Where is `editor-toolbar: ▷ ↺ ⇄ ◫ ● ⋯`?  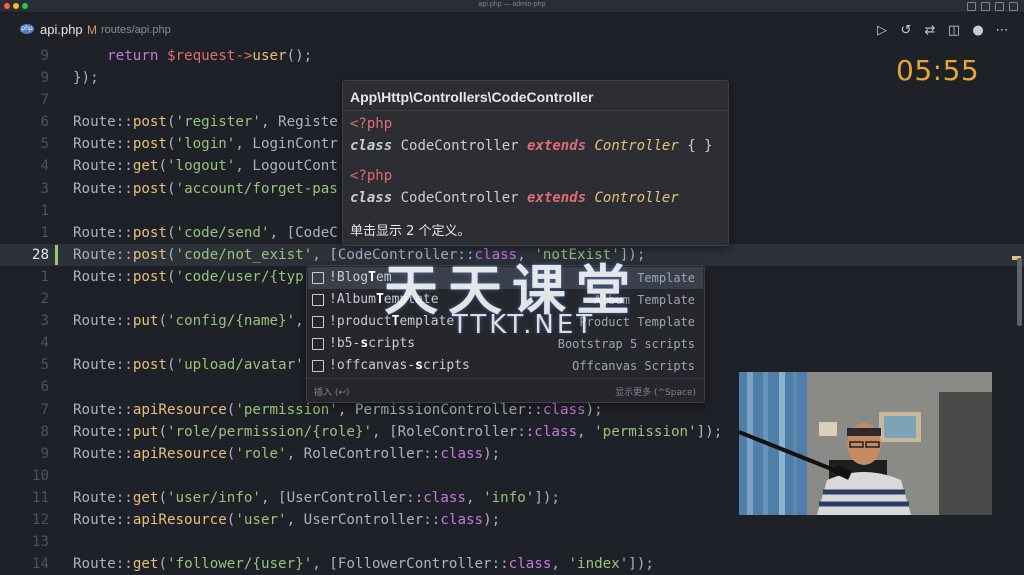
editor-toolbar: ▷ ↺ ⇄ ◫ ● ⋯ is located at coordinates (942, 31).